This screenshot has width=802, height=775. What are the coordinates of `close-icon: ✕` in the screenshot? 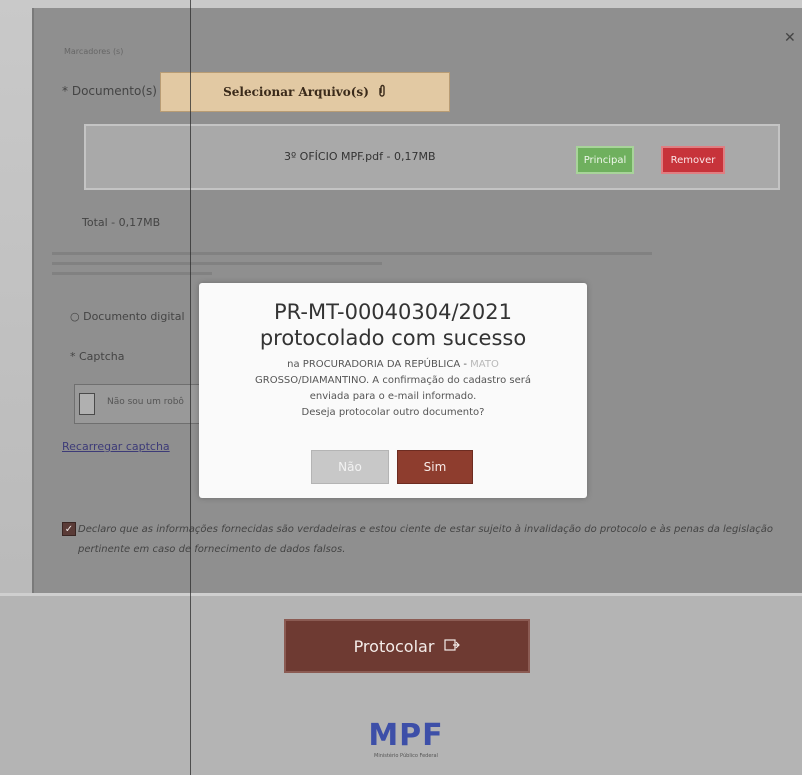 It's located at (790, 38).